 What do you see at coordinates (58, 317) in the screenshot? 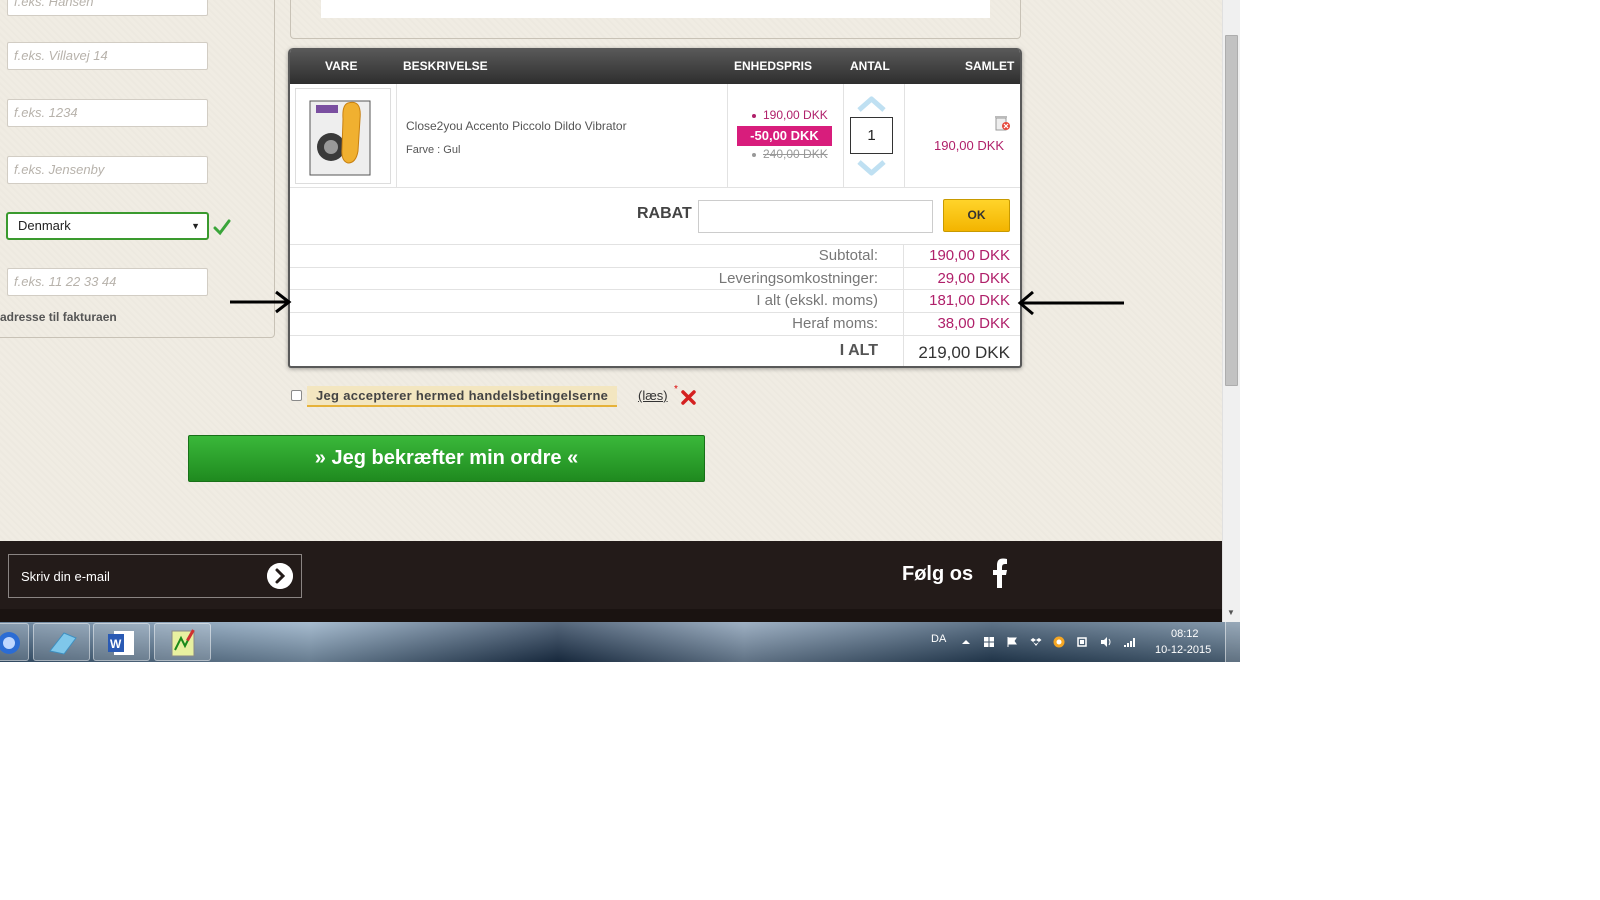
I see `billing-address-link: adresse til fakturaen` at bounding box center [58, 317].